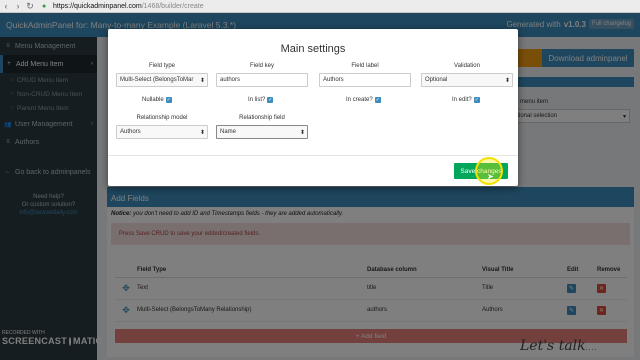 This screenshot has width=640, height=360. What do you see at coordinates (313, 49) in the screenshot?
I see `modal-title: Main settings` at bounding box center [313, 49].